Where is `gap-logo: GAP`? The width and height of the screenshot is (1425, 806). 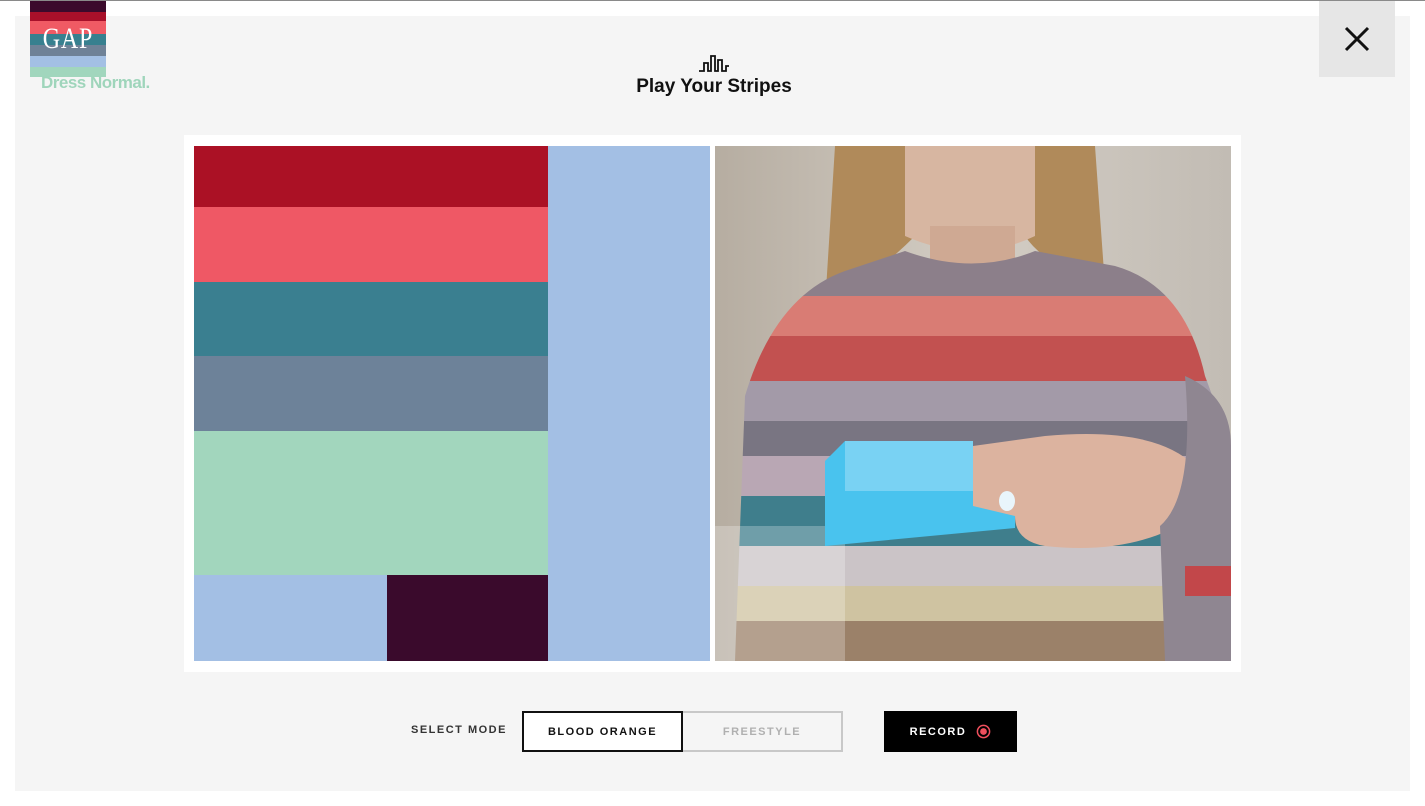
gap-logo: GAP is located at coordinates (68, 39).